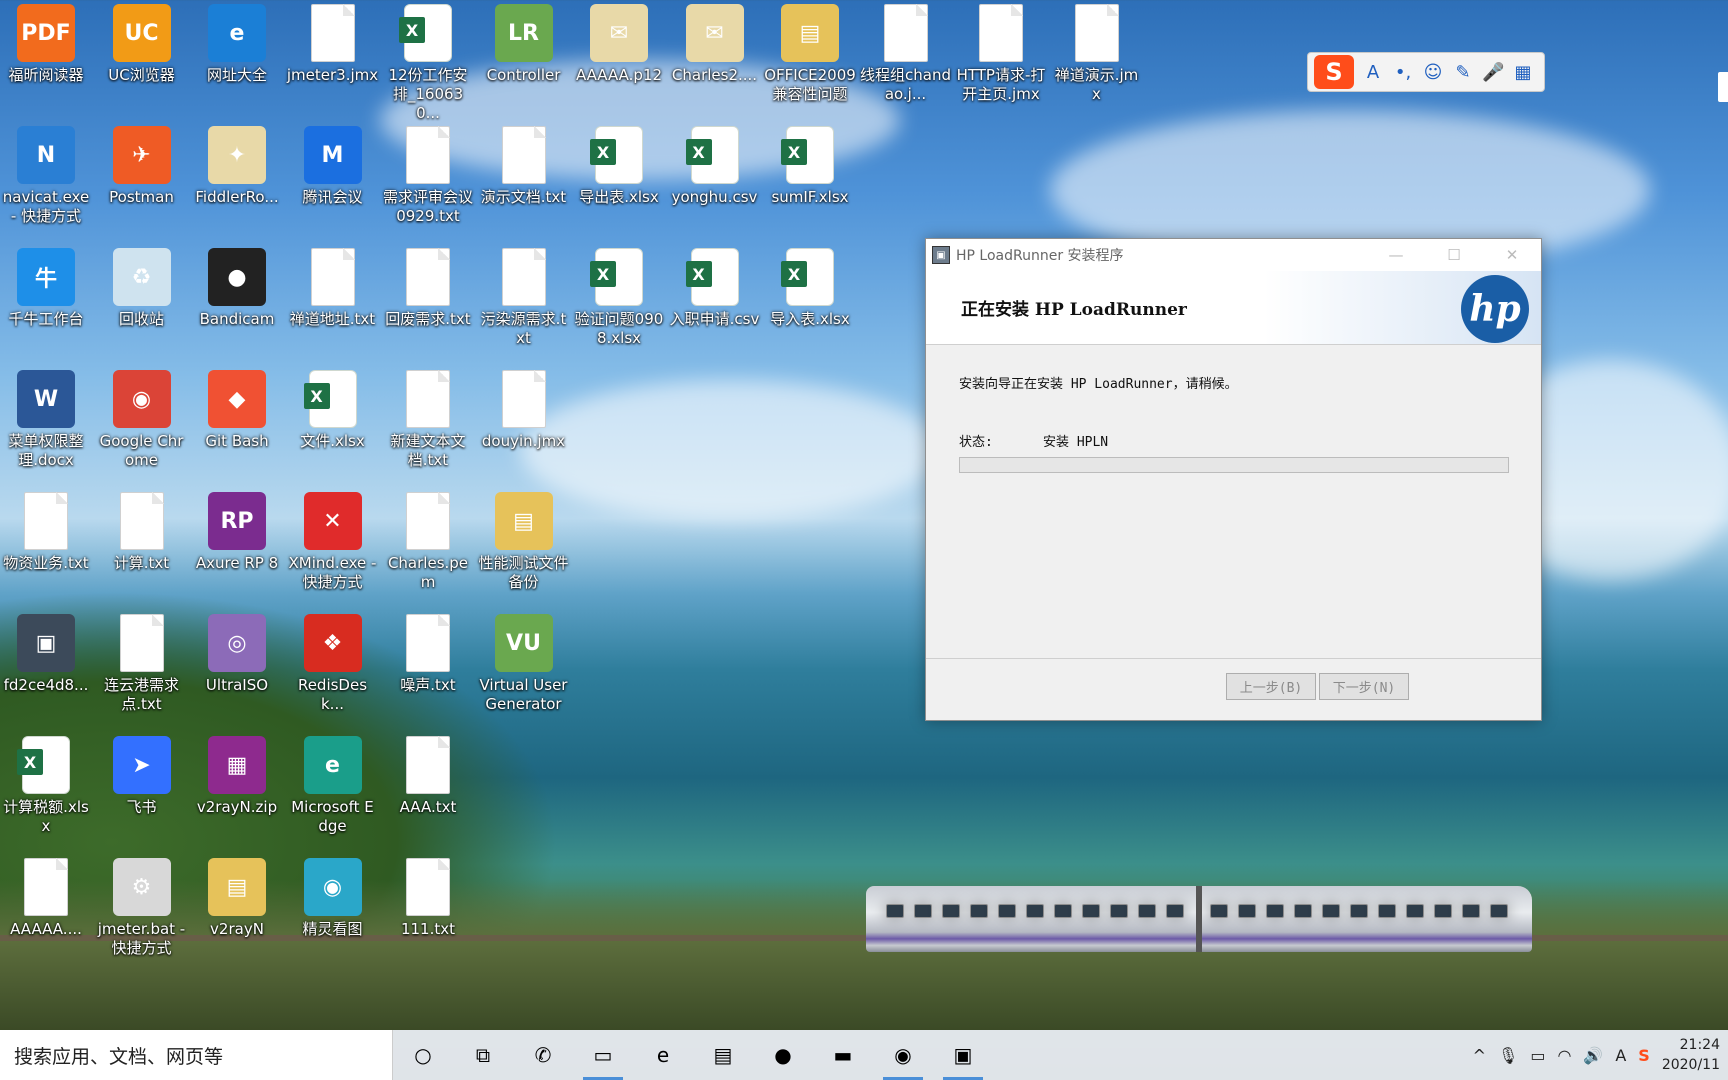 This screenshot has height=1080, width=1728. I want to click on file-icon, so click(46, 887).